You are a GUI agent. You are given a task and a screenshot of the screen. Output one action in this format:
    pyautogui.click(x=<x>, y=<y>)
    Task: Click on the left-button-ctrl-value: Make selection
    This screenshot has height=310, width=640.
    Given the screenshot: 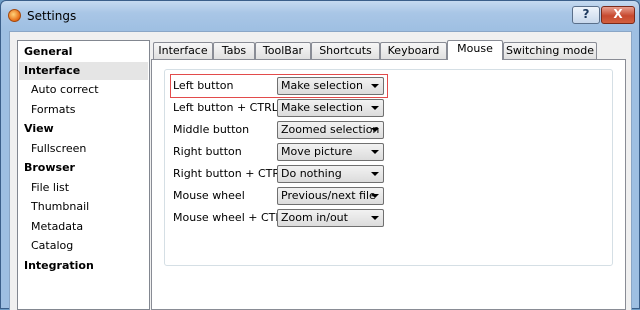 What is the action you would take?
    pyautogui.click(x=322, y=107)
    